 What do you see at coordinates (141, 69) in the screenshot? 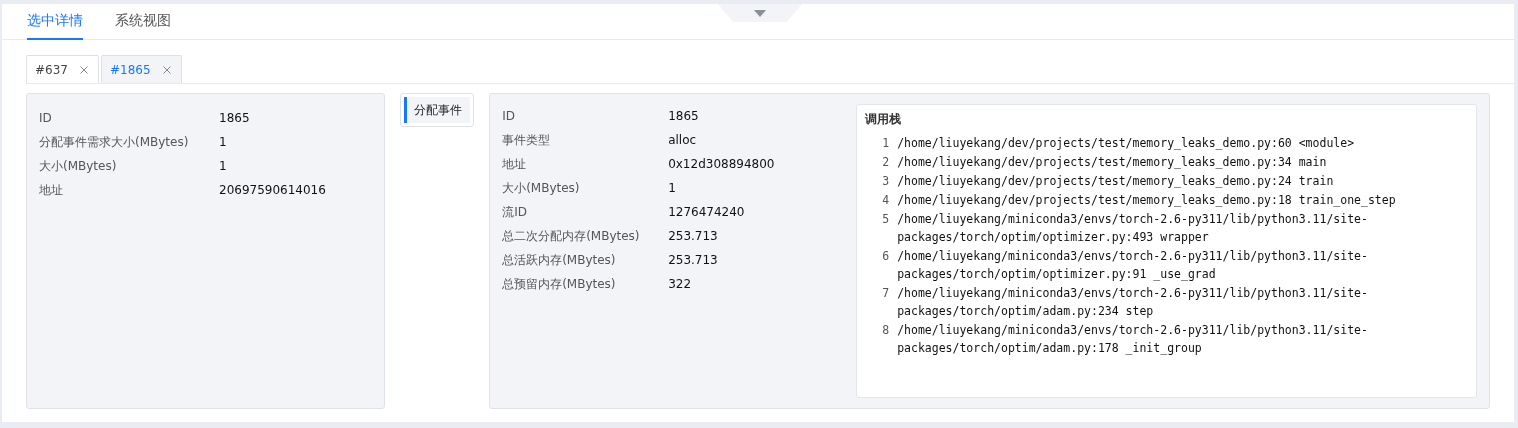
I see `item-tab: #1865` at bounding box center [141, 69].